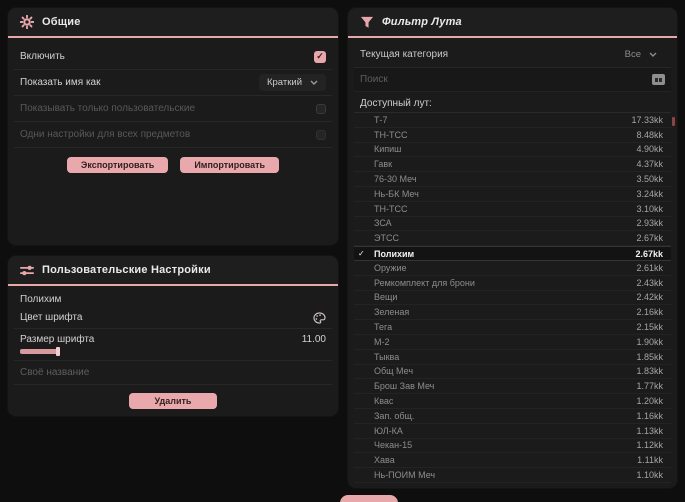 The image size is (685, 502). What do you see at coordinates (512, 431) in the screenshot?
I see `loot-item-row: ✓ ЮЛ-КА 1.13kk` at bounding box center [512, 431].